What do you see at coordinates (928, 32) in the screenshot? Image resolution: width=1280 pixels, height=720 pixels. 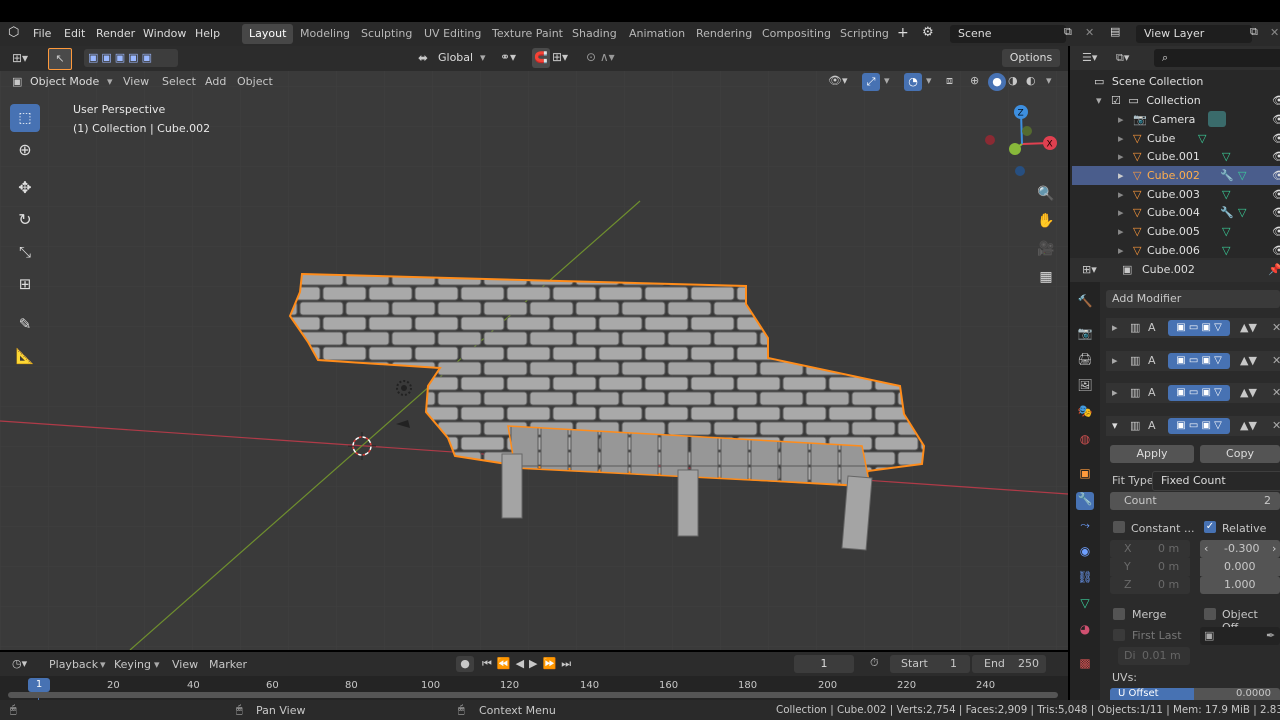 I see `scene-icon: ⚙` at bounding box center [928, 32].